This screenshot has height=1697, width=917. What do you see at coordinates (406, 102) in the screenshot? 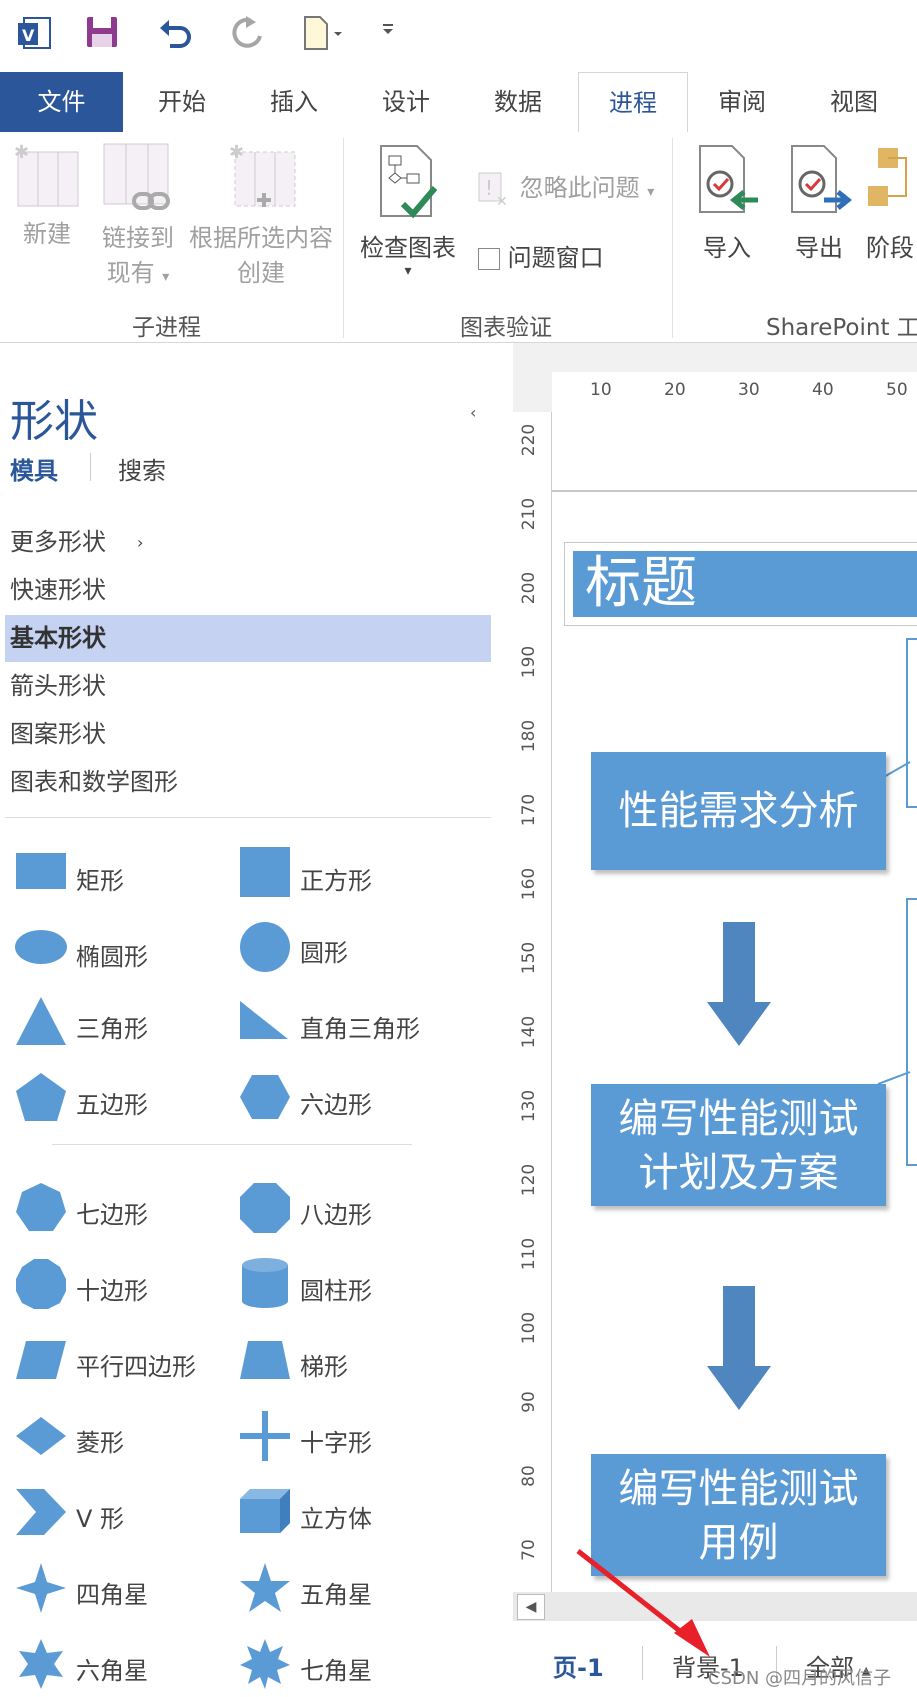
I see `tab-design: 设计` at bounding box center [406, 102].